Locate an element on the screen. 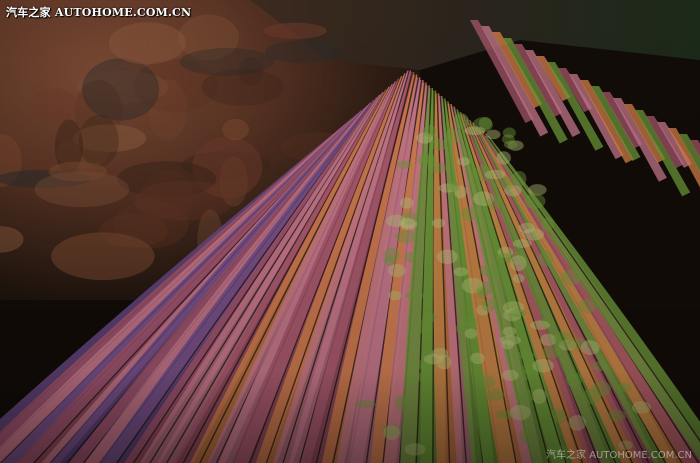 This screenshot has width=700, height=463. watermark-top: 汽车之家 AUTOHOME.COM.CN is located at coordinates (99, 12).